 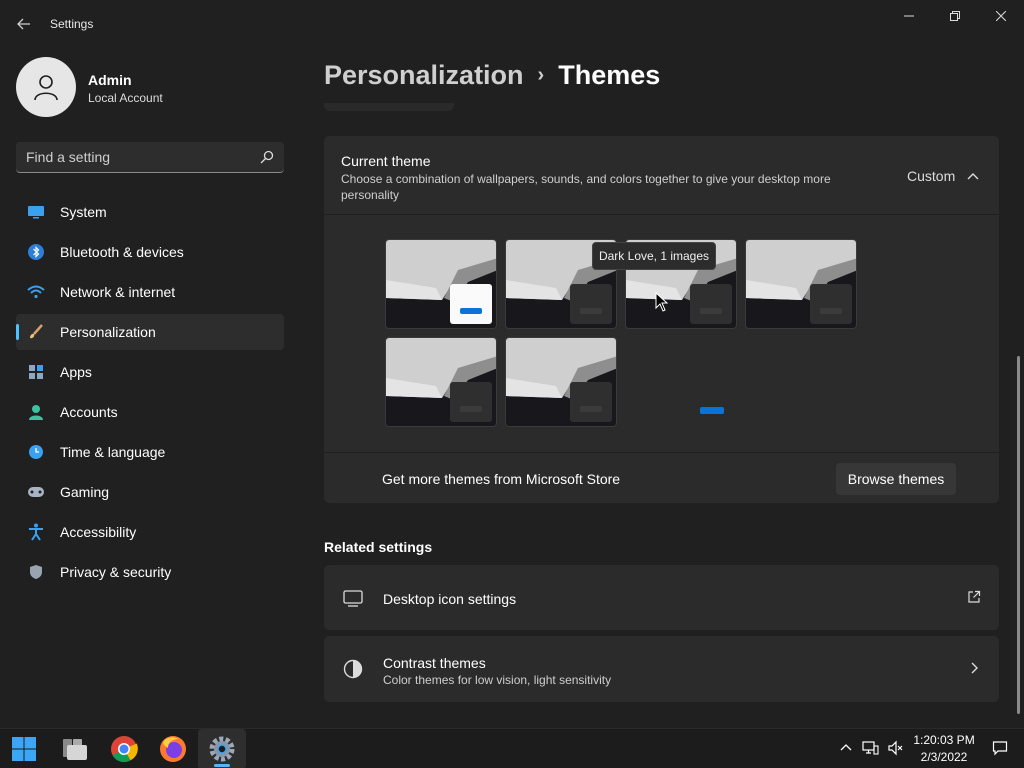 I want to click on desktop-icon-settings-row: Desktop icon settings, so click(x=661, y=597).